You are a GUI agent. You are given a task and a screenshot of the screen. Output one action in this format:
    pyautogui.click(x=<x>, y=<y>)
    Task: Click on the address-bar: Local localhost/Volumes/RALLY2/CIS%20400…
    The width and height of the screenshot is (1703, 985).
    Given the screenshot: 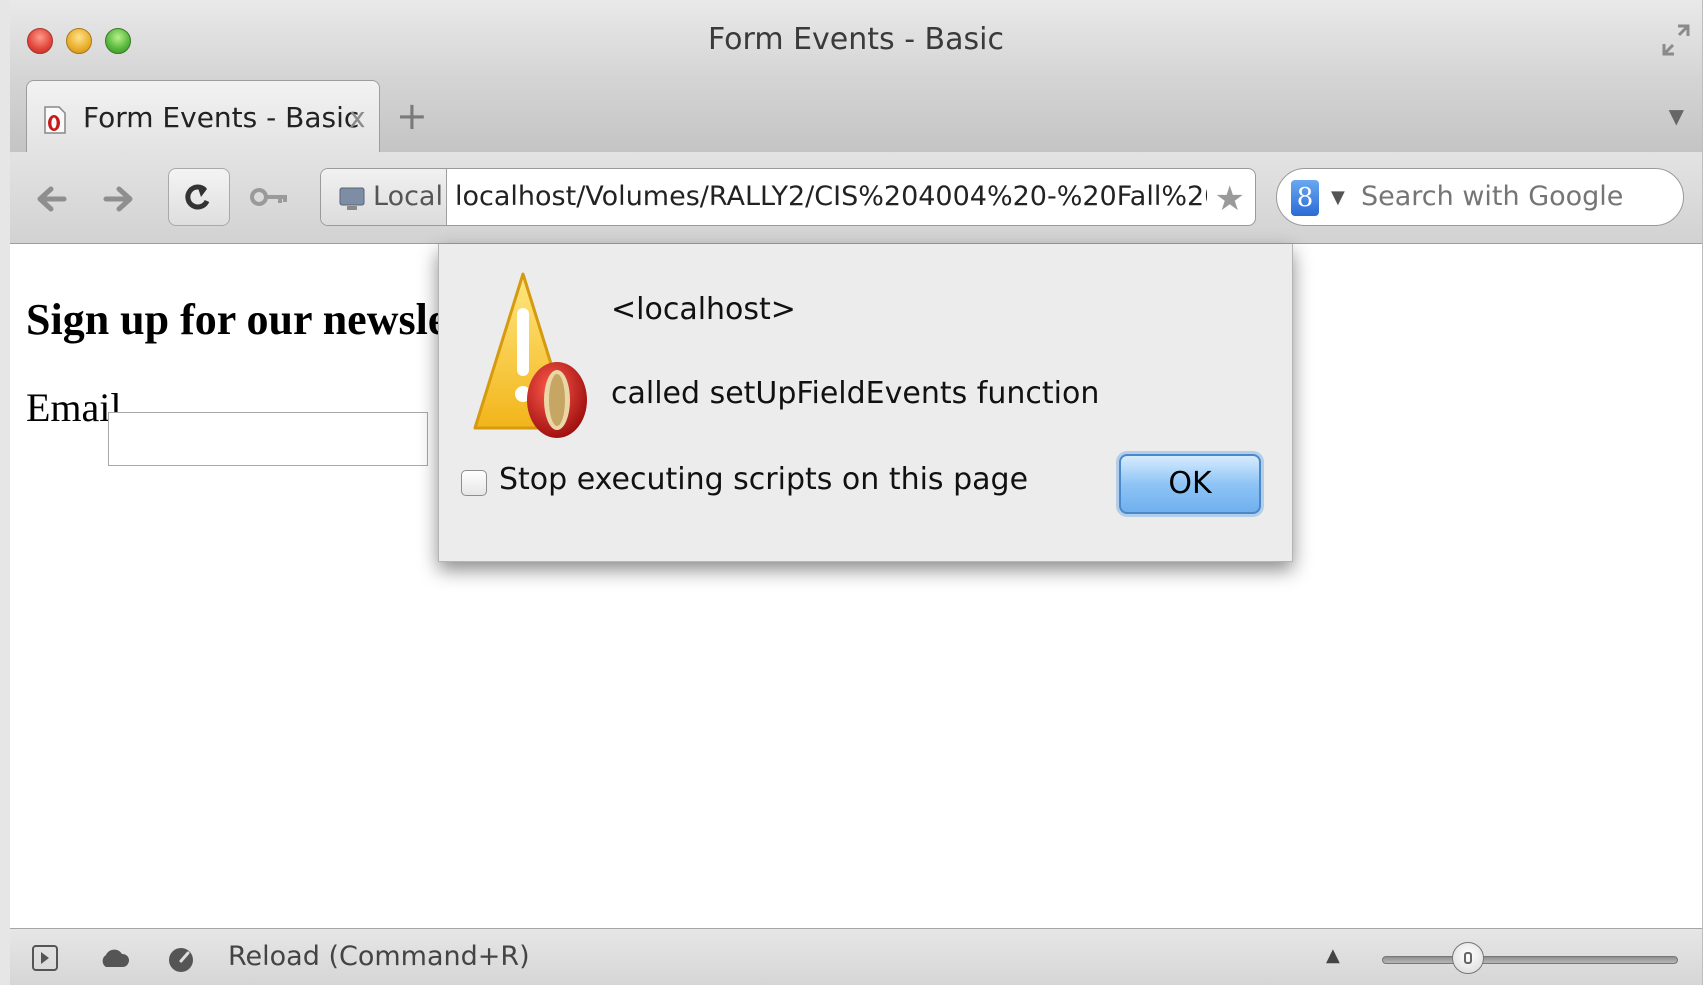 What is the action you would take?
    pyautogui.click(x=788, y=197)
    